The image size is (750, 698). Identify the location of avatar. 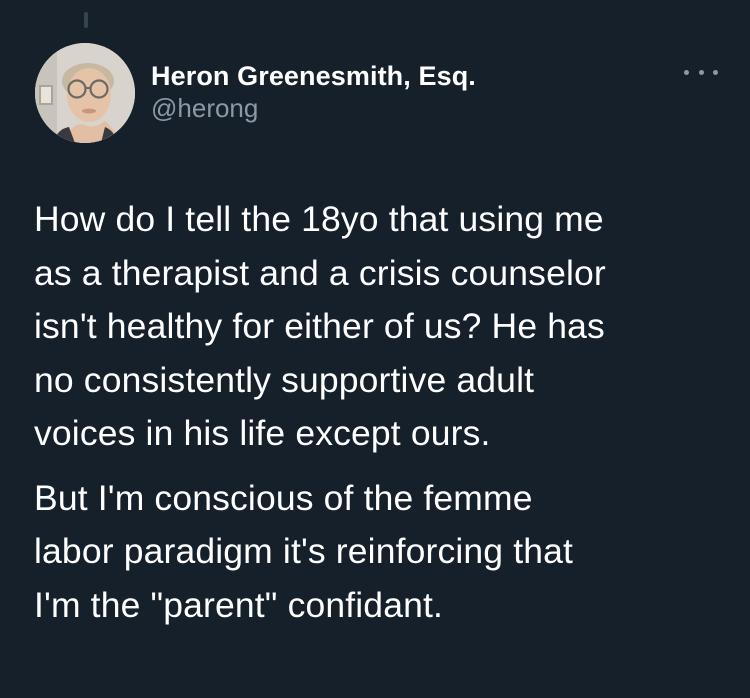
(85, 93).